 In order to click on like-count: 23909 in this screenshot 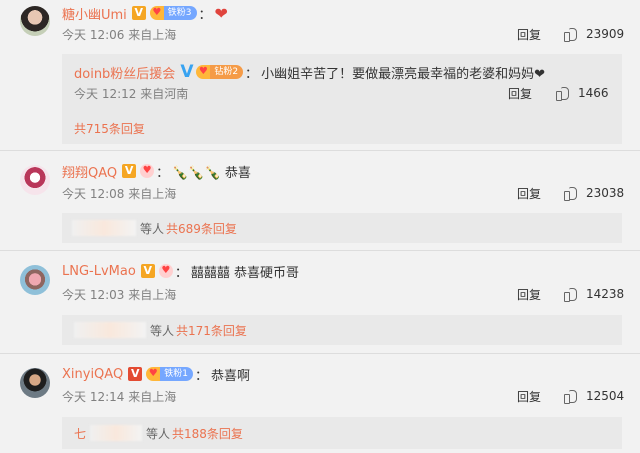, I will do `click(605, 33)`.